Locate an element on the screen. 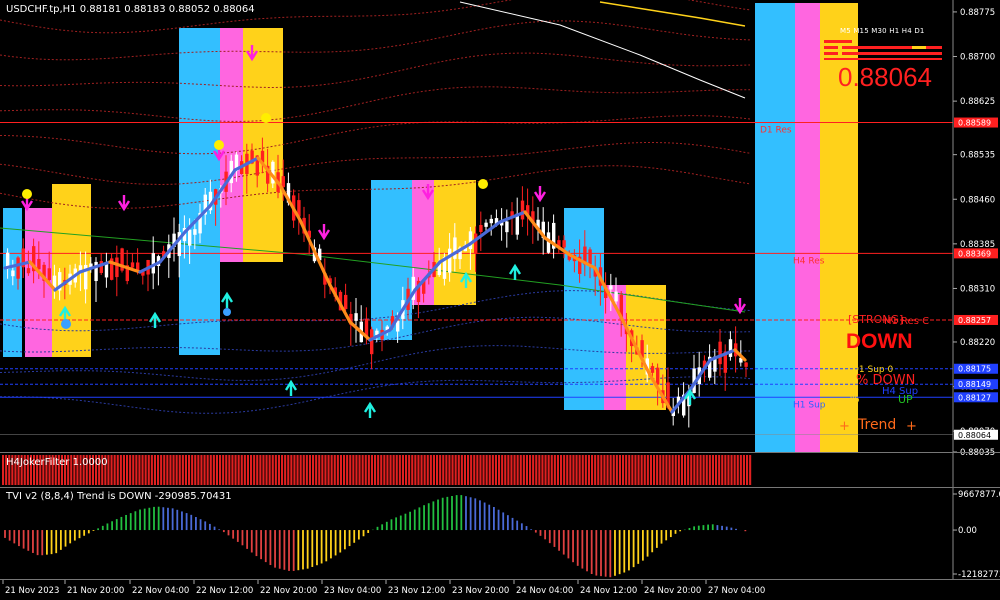 This screenshot has width=1000, height=600. time-tick-label: 22 Nov 04:00 is located at coordinates (160, 591).